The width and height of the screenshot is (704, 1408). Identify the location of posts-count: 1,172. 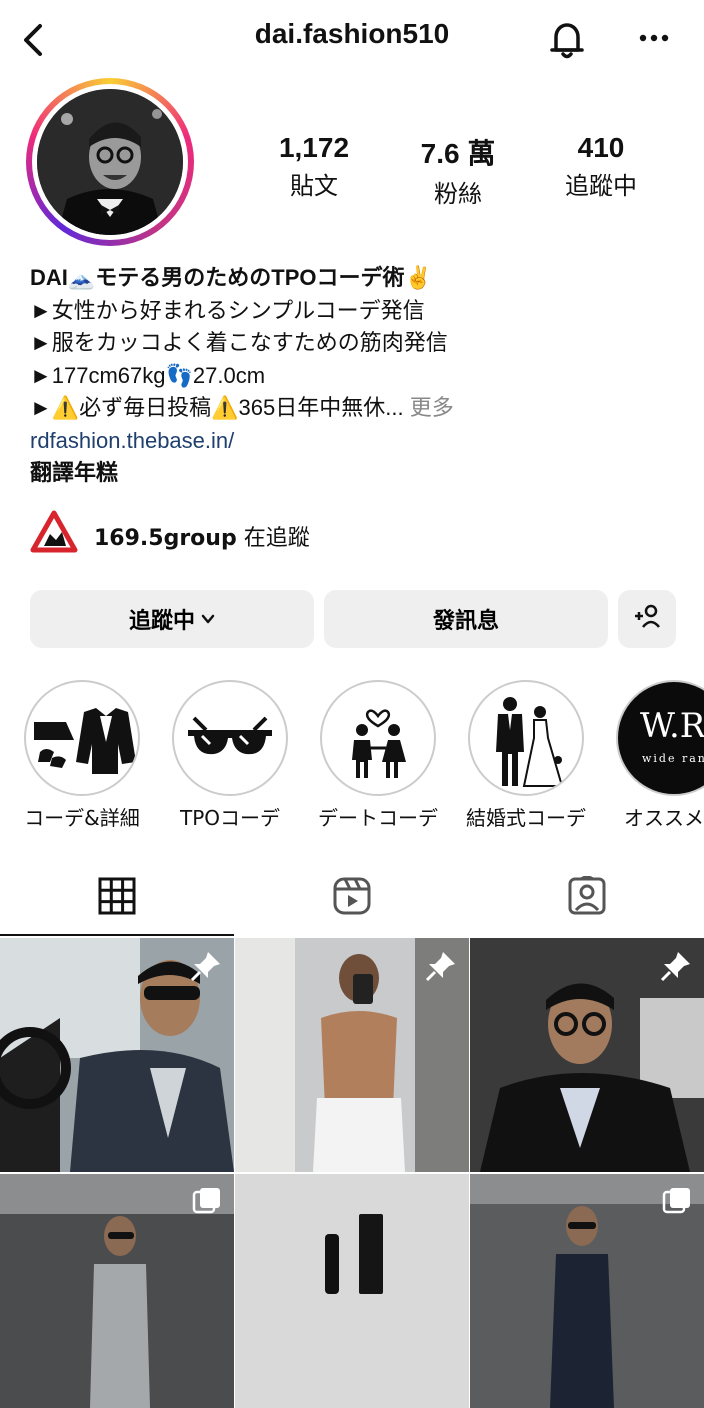
(314, 147).